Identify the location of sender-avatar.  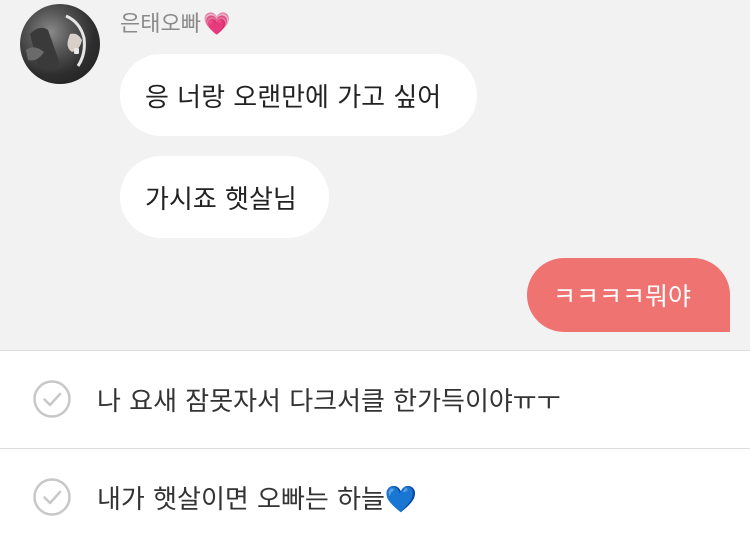
(60, 44).